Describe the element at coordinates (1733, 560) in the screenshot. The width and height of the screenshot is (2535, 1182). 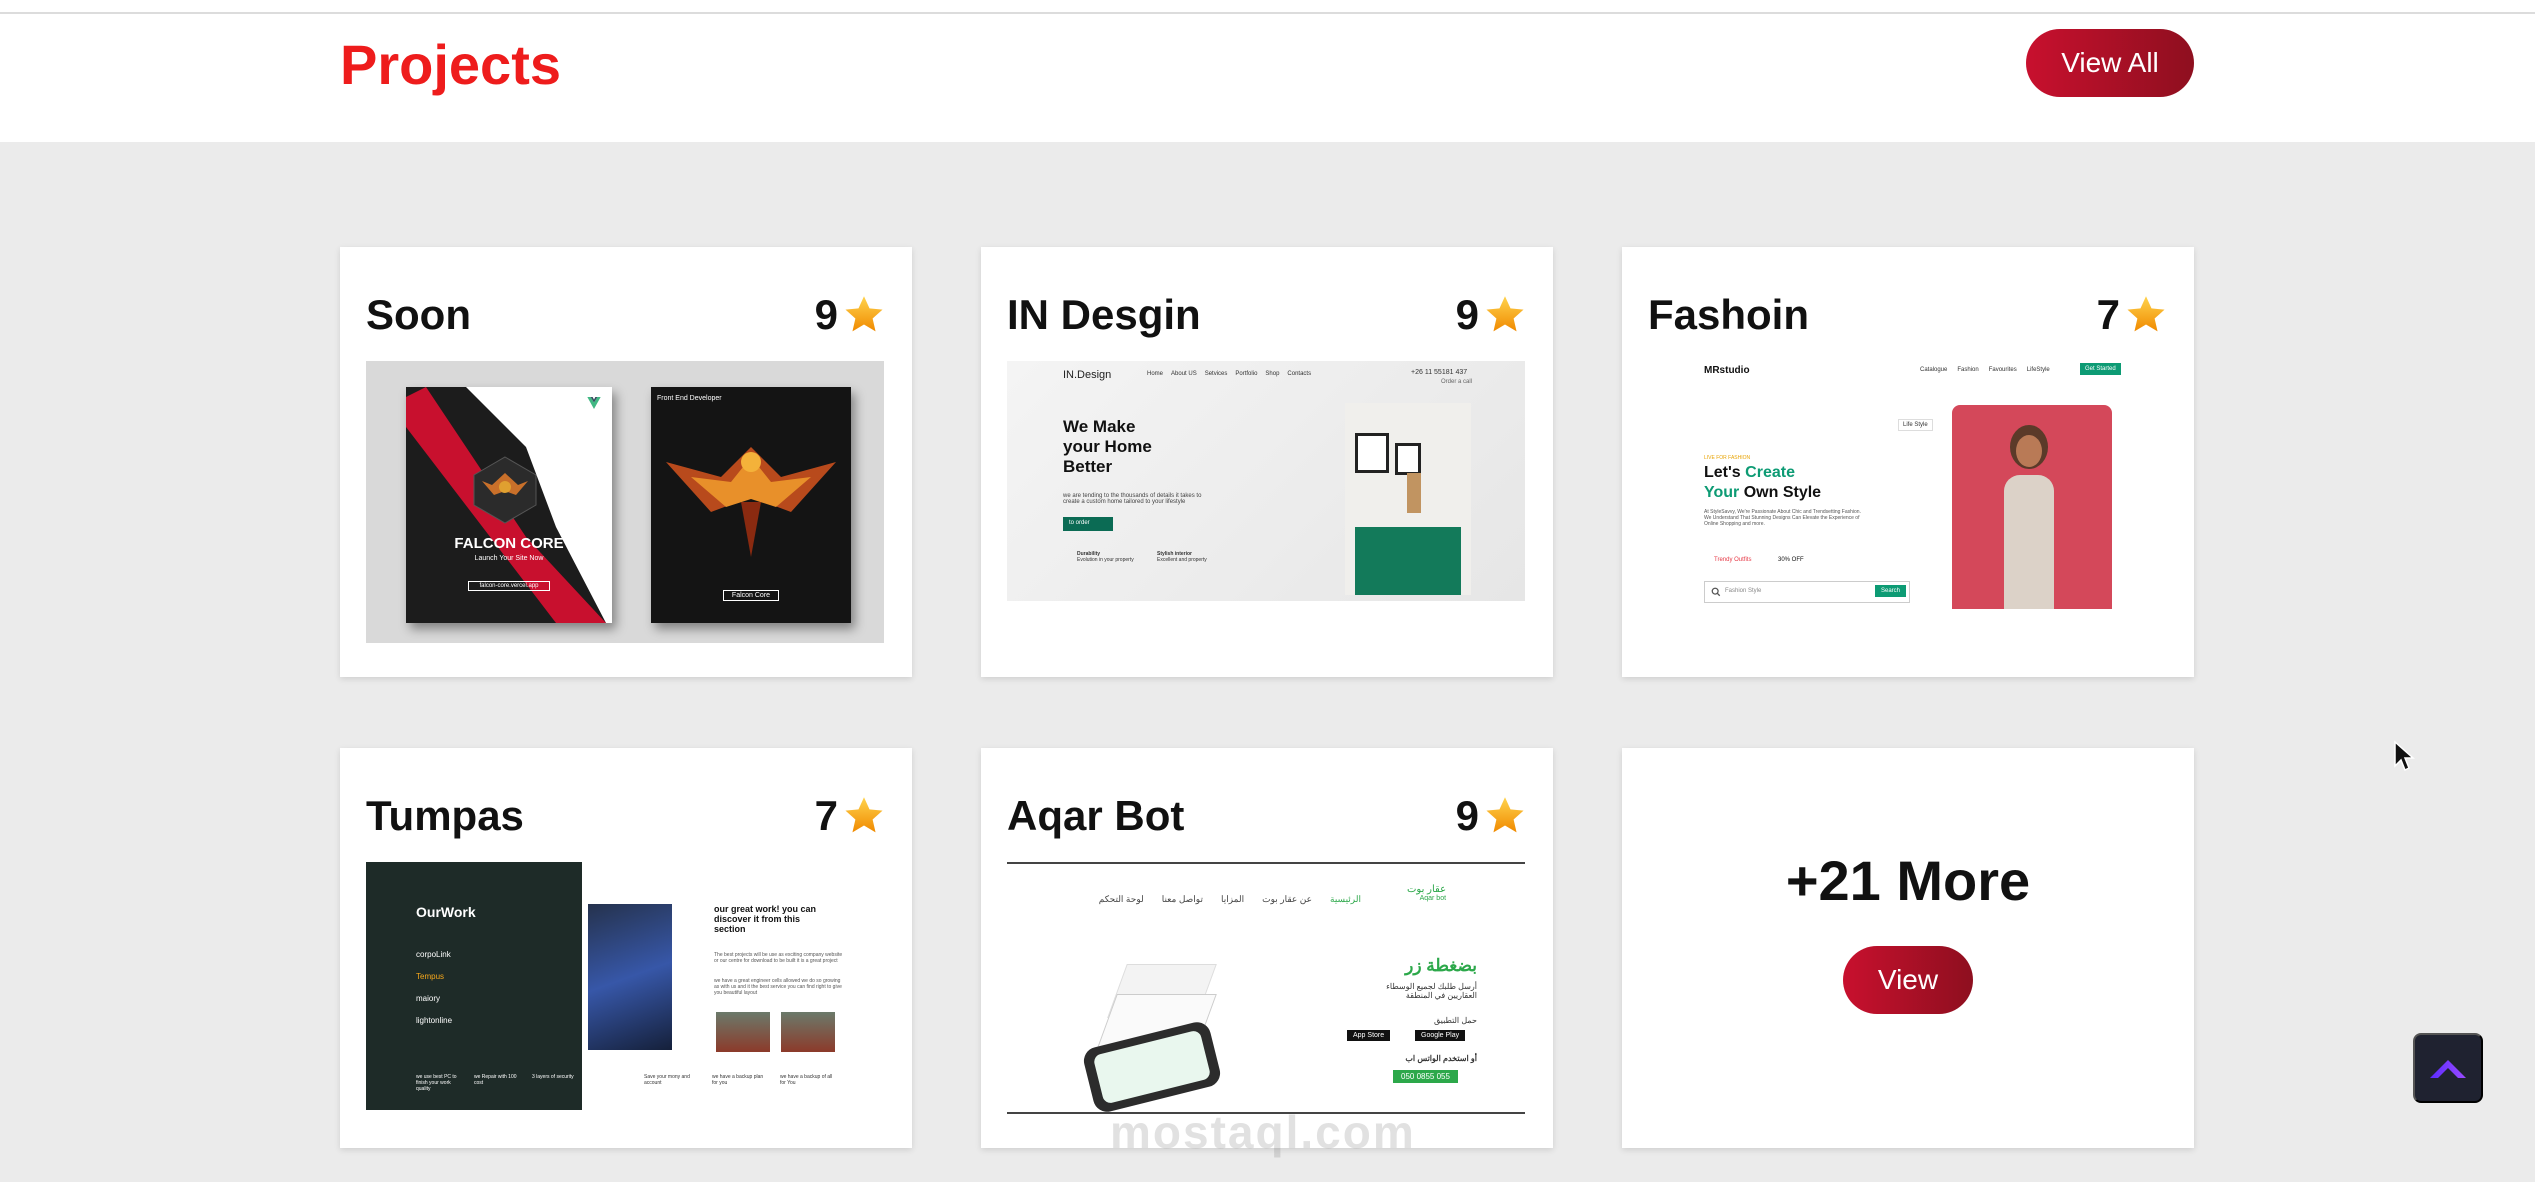
I see `mock-tag-1: Trendy Outfits` at that location.